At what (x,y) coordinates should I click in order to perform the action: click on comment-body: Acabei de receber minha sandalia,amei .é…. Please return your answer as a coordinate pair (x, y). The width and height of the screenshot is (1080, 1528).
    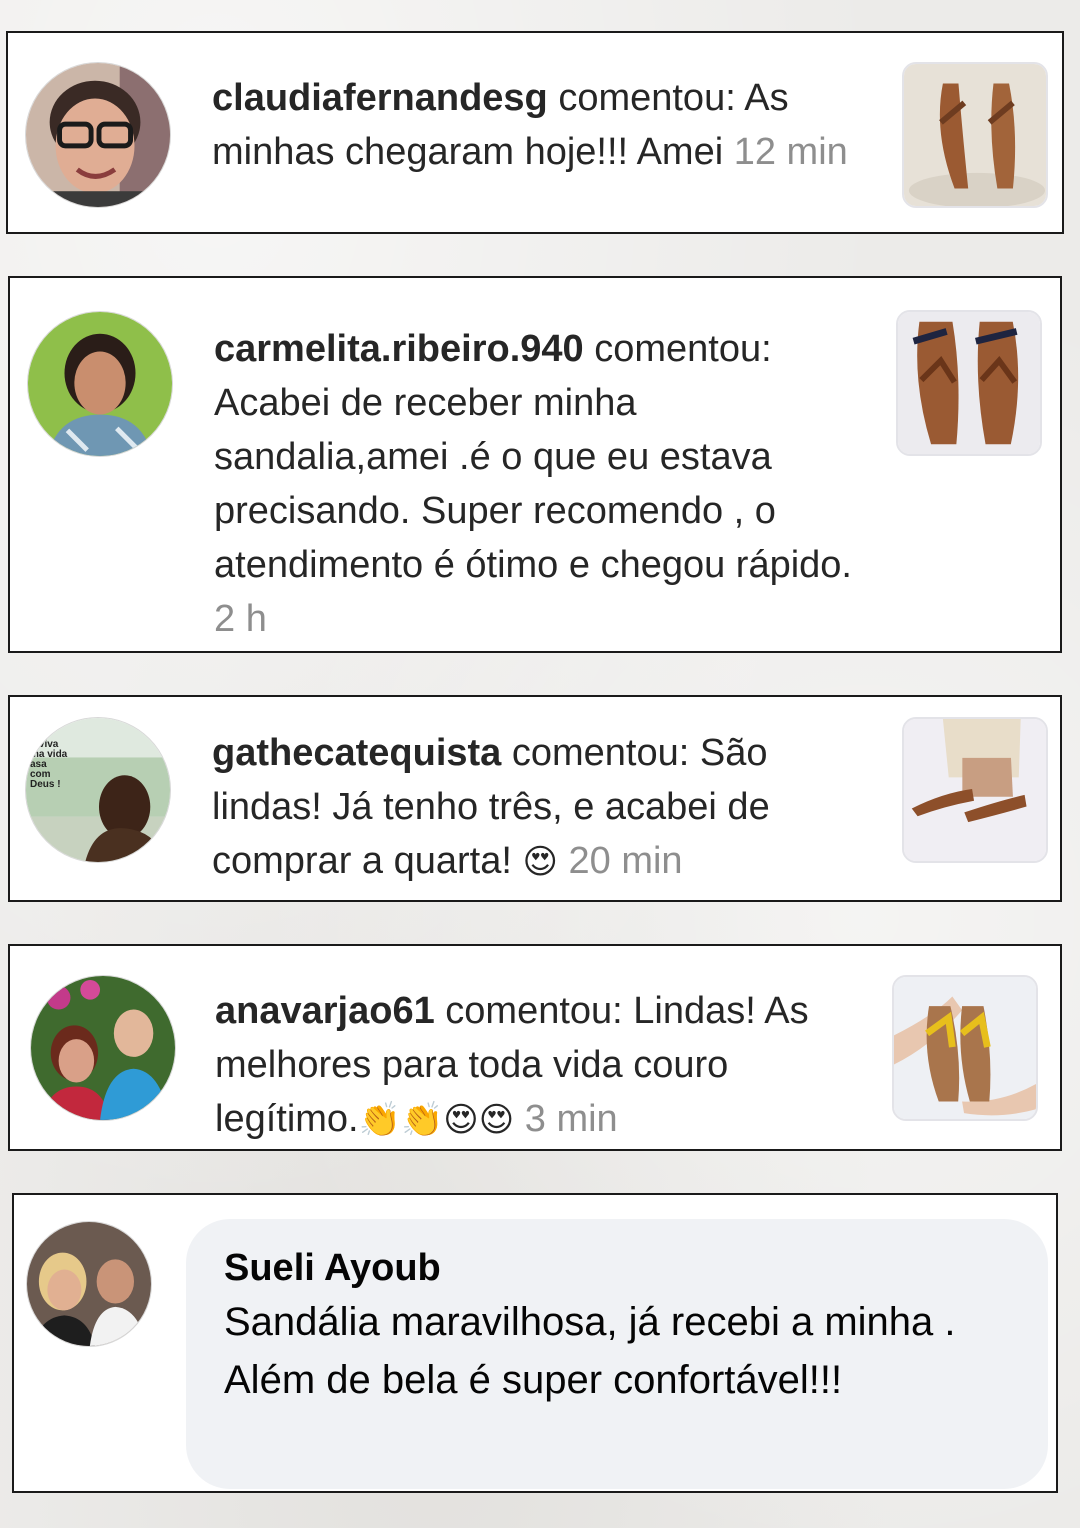
    Looking at the image, I should click on (533, 484).